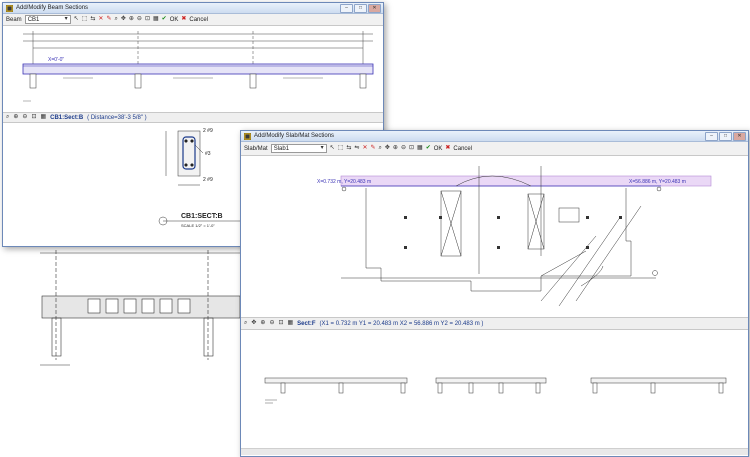 The height and width of the screenshot is (457, 750). I want to click on beam-cancel-button: Cancel, so click(198, 20).